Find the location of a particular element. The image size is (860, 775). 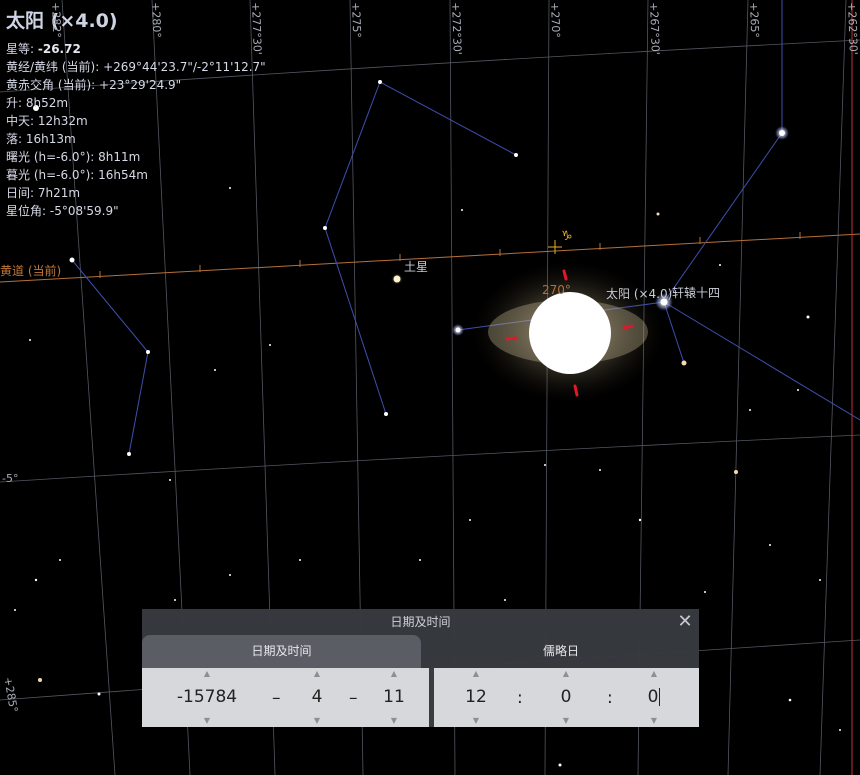

info-row-label: 黄经/黄纬 (当前): is located at coordinates (55, 67).